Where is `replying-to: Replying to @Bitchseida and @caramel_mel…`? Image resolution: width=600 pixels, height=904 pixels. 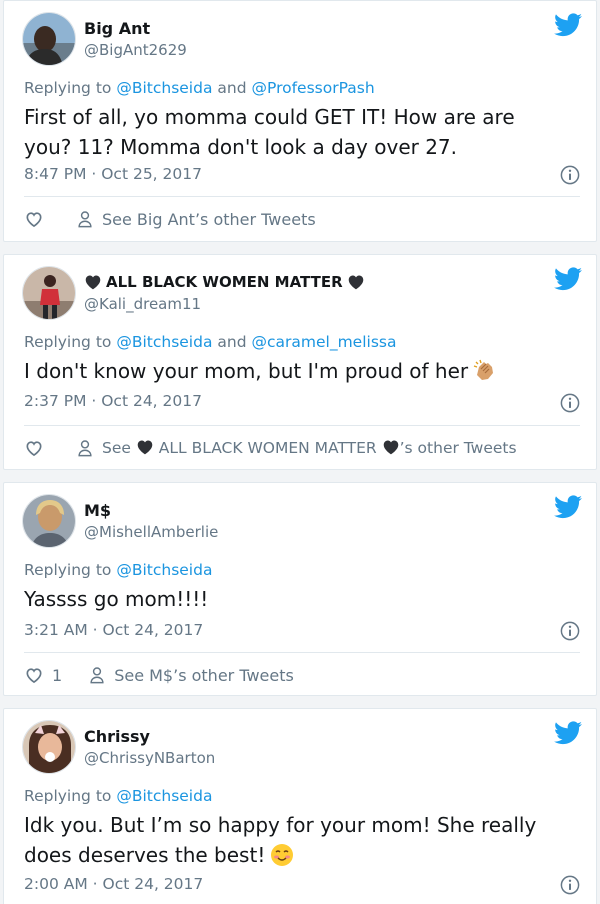
replying-to: Replying to @Bitchseida and @caramel_mel… is located at coordinates (210, 342).